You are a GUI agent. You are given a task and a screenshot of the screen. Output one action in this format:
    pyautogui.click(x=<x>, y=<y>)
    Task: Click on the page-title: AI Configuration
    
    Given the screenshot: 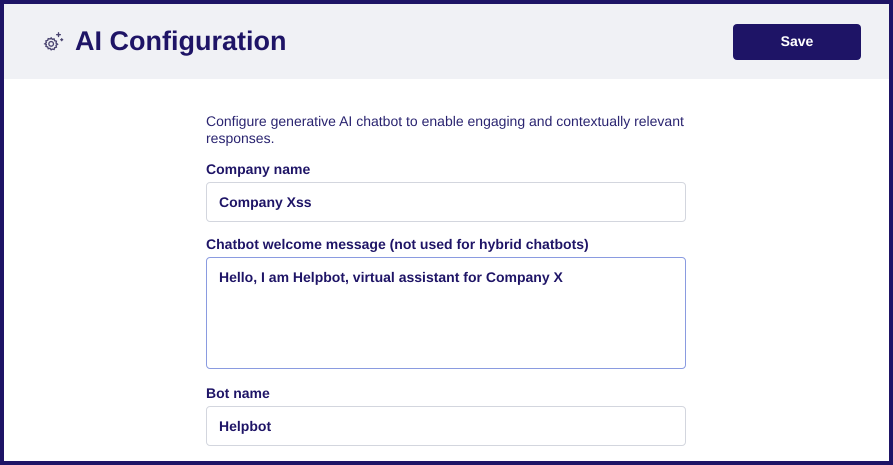 What is the action you would take?
    pyautogui.click(x=180, y=41)
    